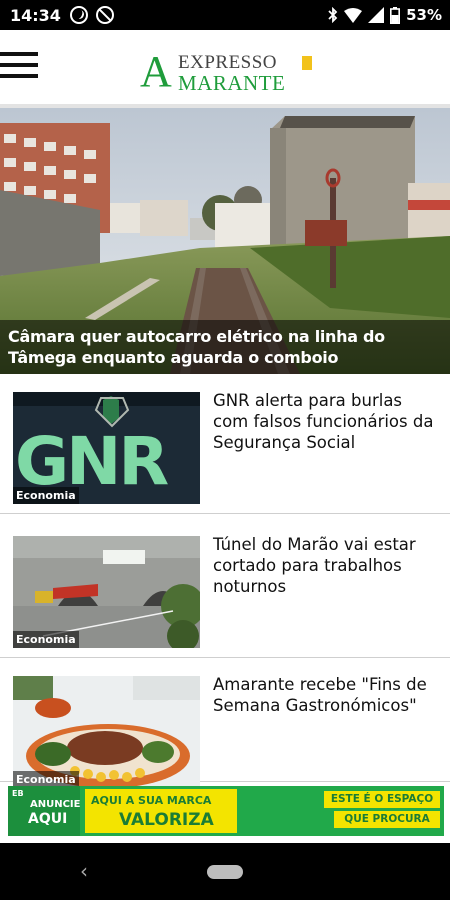 The width and height of the screenshot is (450, 900). Describe the element at coordinates (87, 871) in the screenshot. I see `back-icon: ‹` at that location.